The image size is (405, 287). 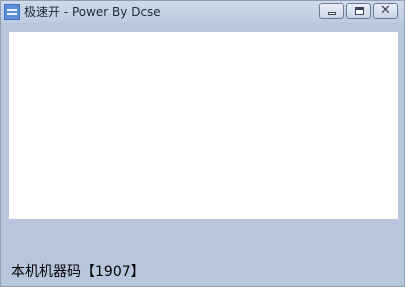 What do you see at coordinates (332, 13) in the screenshot?
I see `minimize-icon` at bounding box center [332, 13].